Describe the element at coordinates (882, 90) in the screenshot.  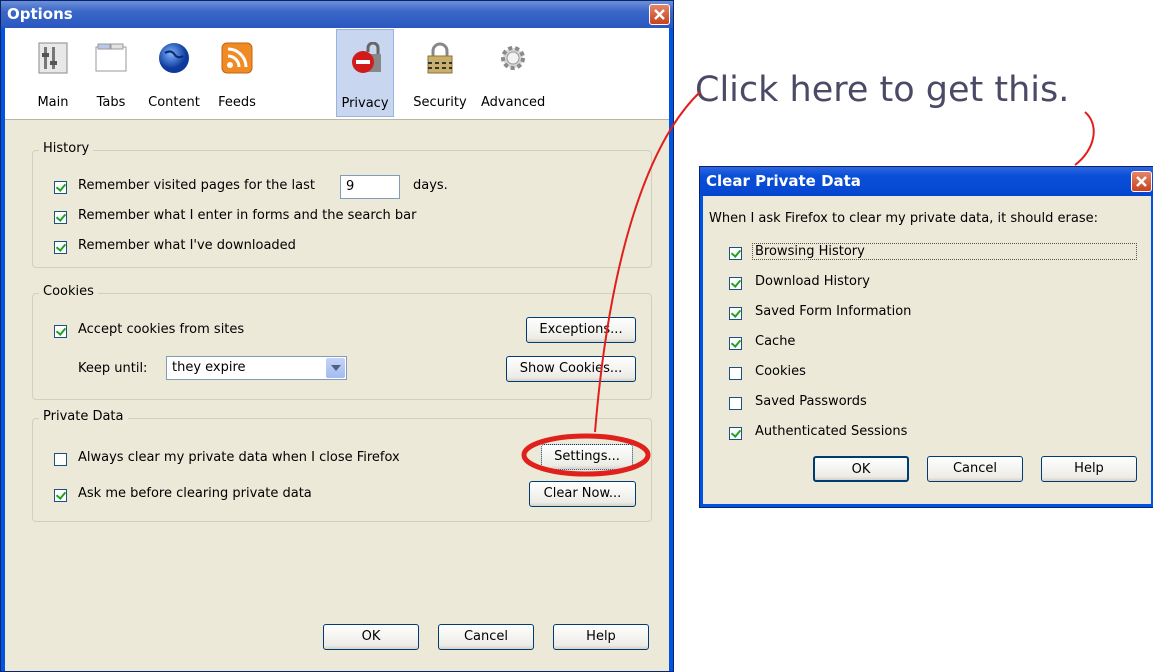
I see `annotation-text: Click here to get this.` at that location.